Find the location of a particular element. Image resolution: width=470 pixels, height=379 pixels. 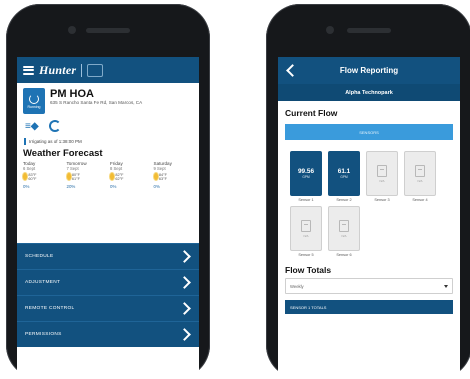

page-title: Flow Reporting is located at coordinates (369, 70).